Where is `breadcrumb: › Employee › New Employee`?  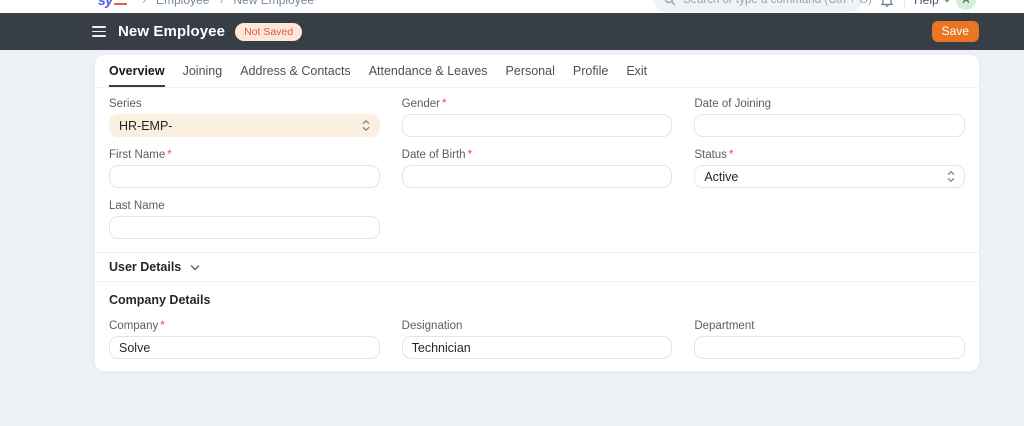 breadcrumb: › Employee › New Employee is located at coordinates (228, 6).